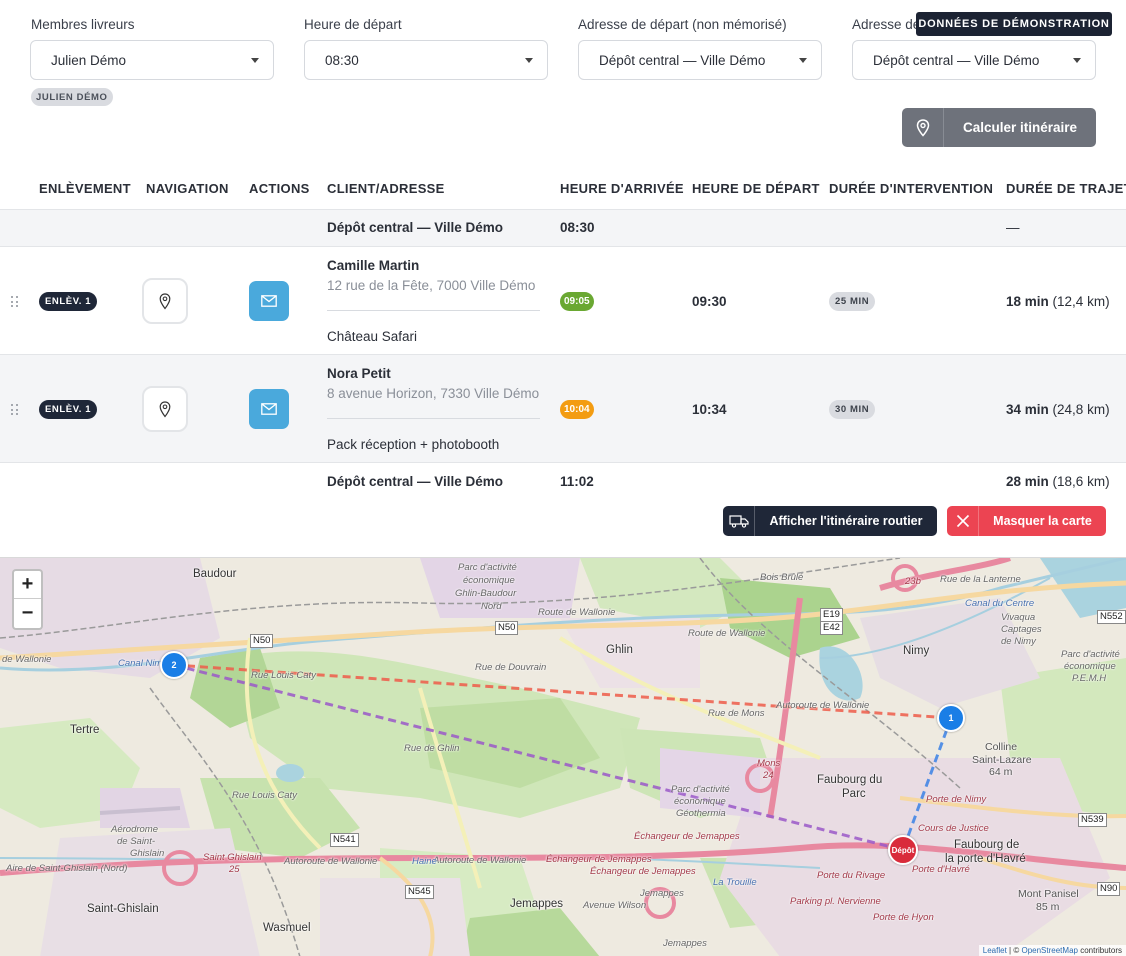 Image resolution: width=1126 pixels, height=956 pixels. Describe the element at coordinates (995, 950) in the screenshot. I see `leaflet-link: Leaflet` at that location.